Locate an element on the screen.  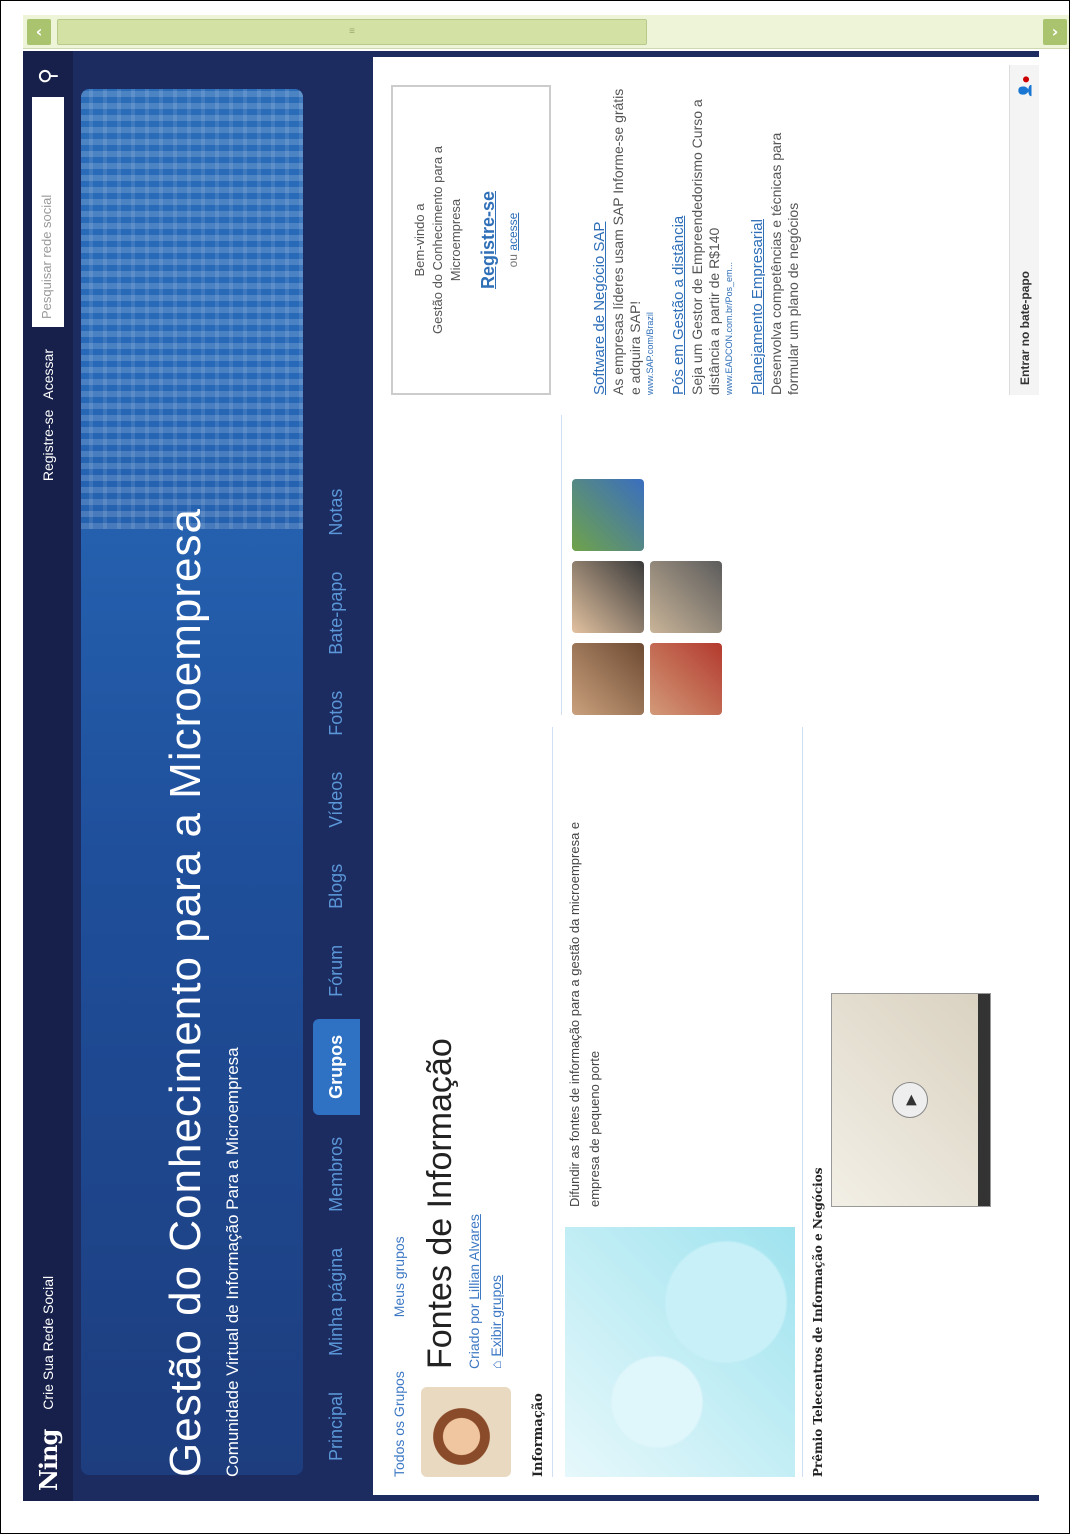
chat-users-icon: 👤 is located at coordinates (1025, 90).